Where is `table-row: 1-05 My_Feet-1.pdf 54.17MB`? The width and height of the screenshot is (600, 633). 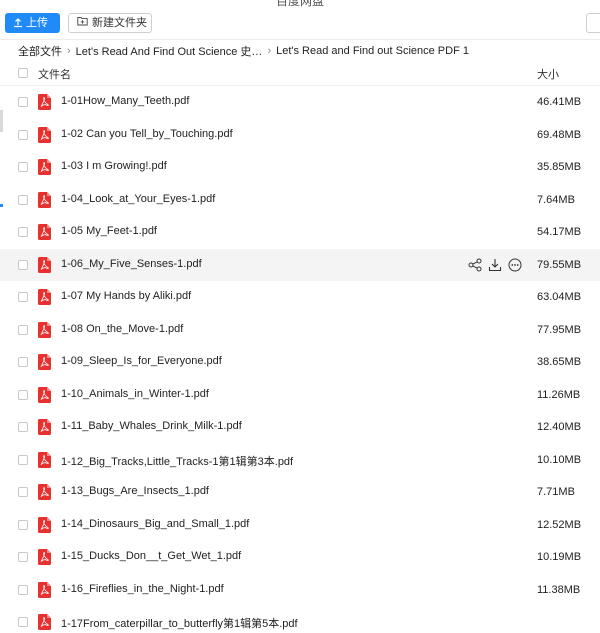
table-row: 1-05 My_Feet-1.pdf 54.17MB is located at coordinates (300, 232).